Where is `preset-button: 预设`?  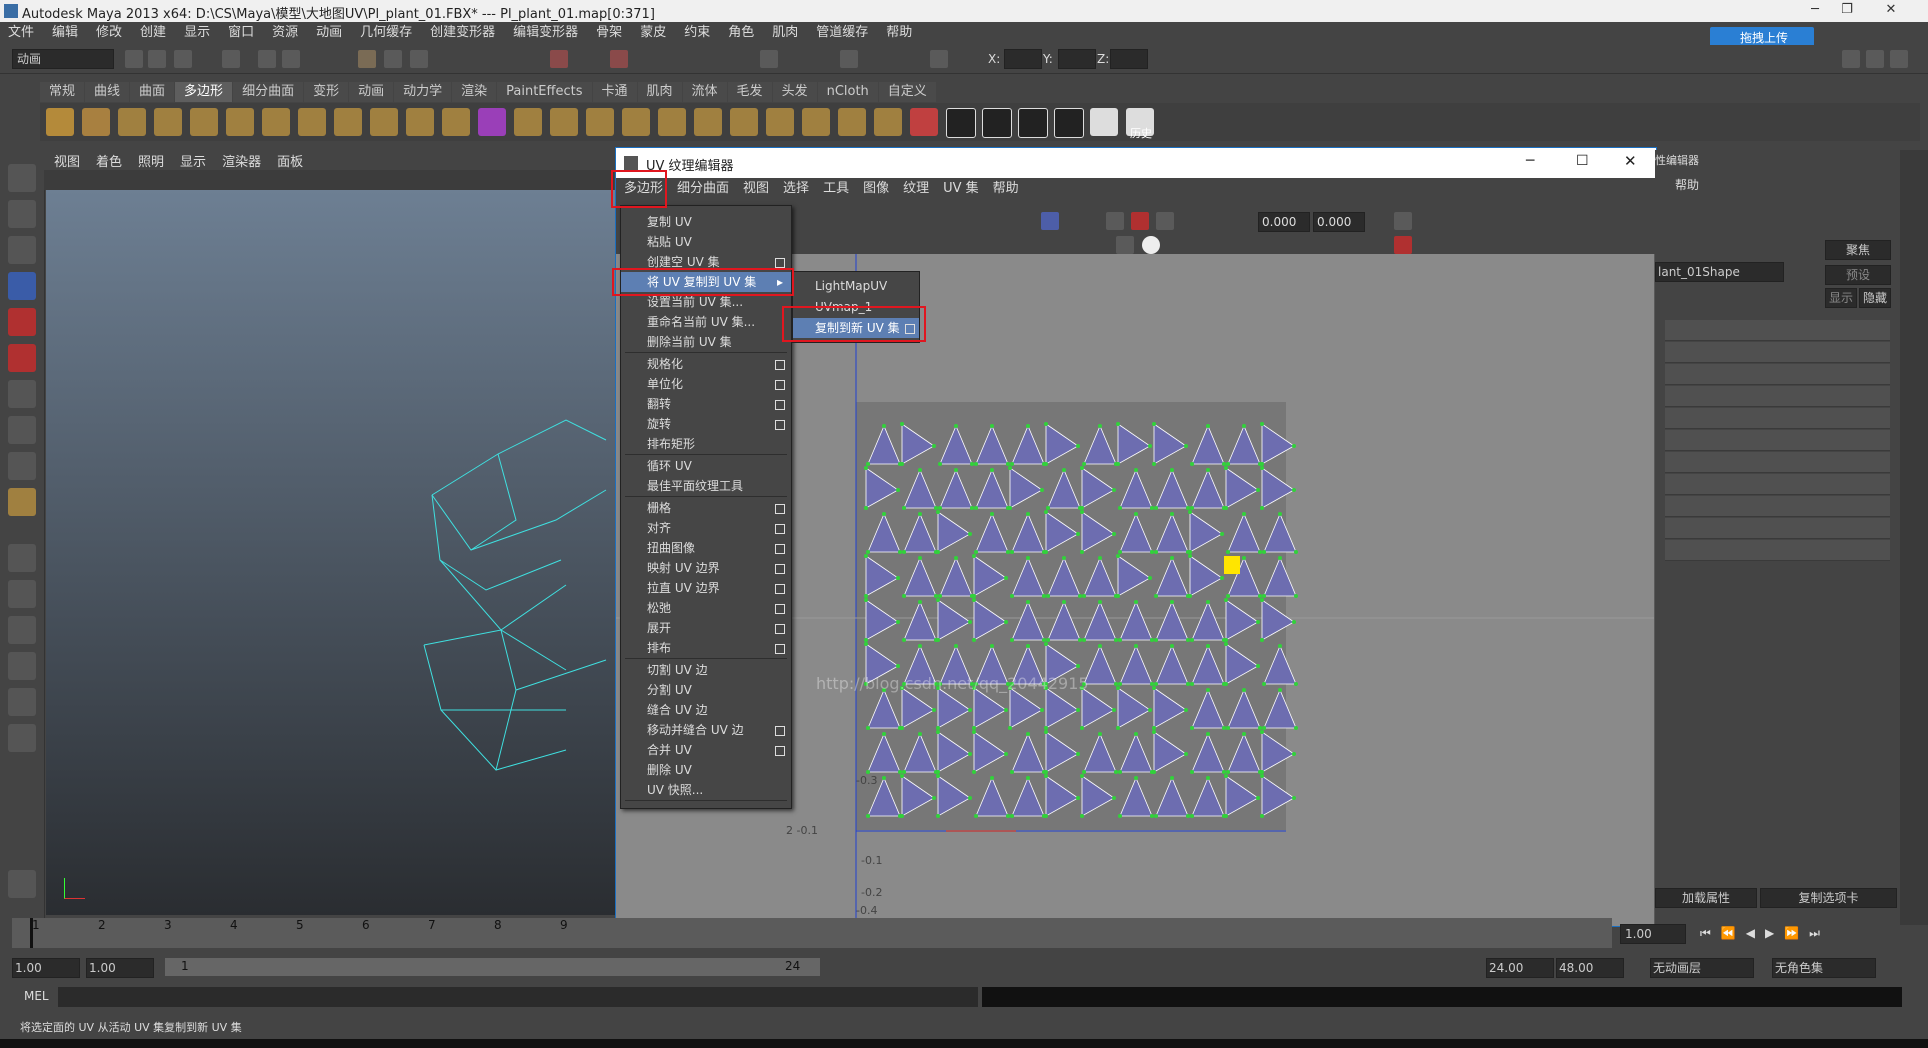 preset-button: 预设 is located at coordinates (1858, 275).